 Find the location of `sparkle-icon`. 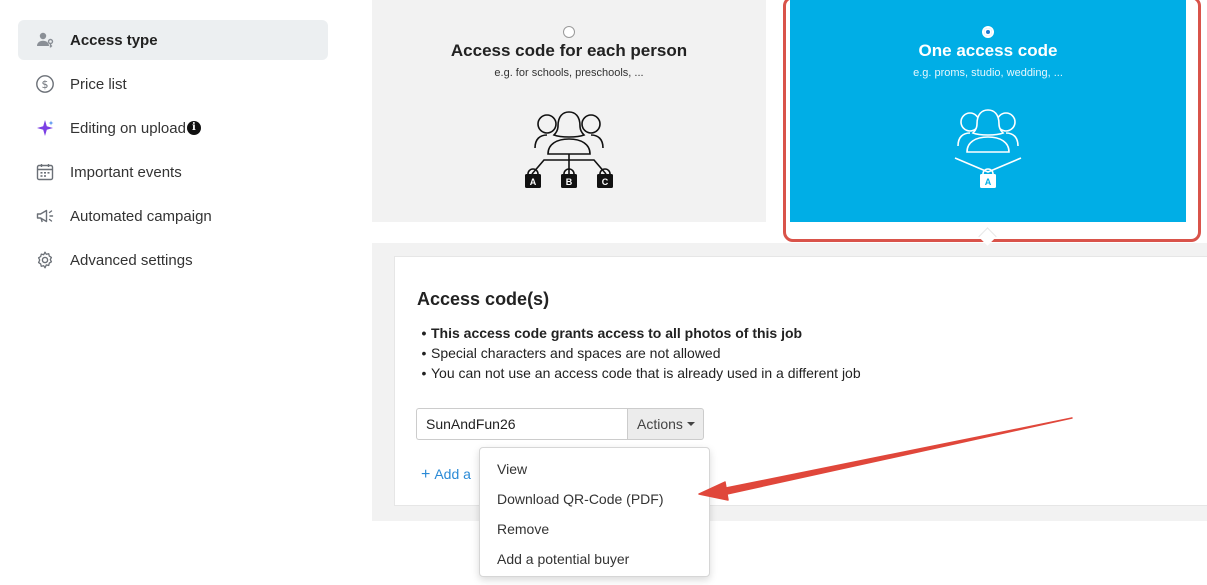

sparkle-icon is located at coordinates (45, 128).